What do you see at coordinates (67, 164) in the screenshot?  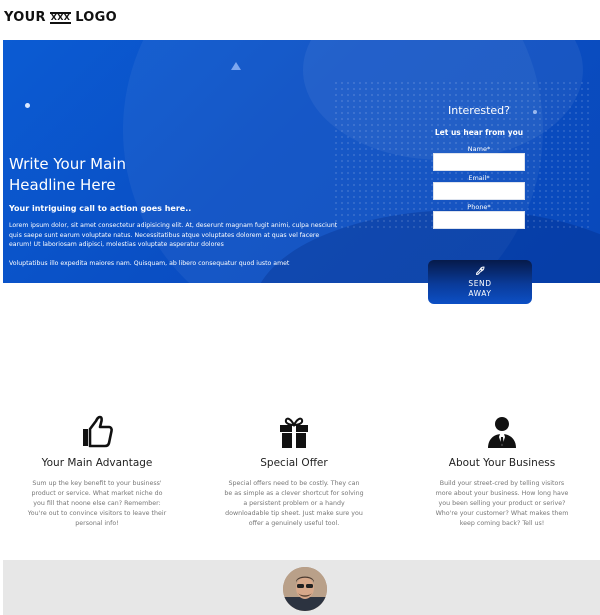 I see `headline-line-1: Write Your Main` at bounding box center [67, 164].